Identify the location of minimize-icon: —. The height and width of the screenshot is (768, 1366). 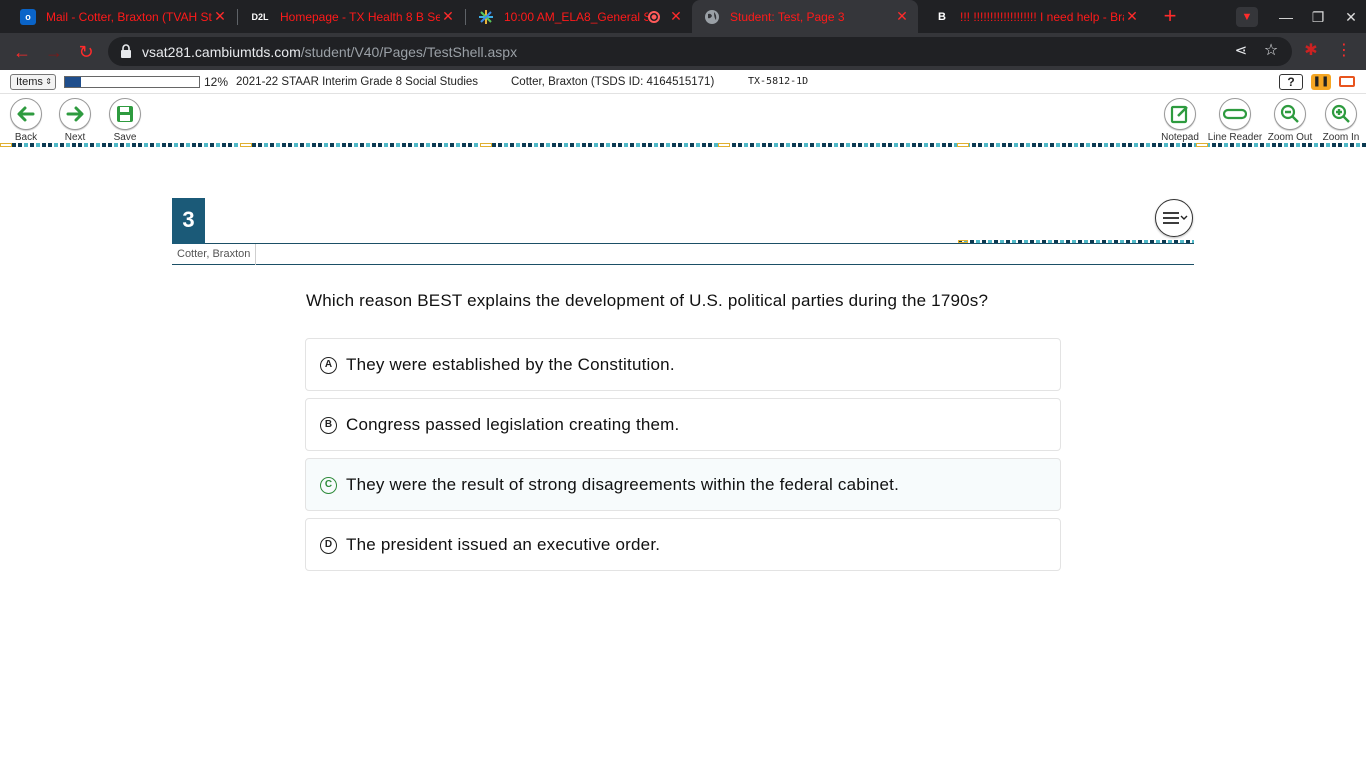
(1286, 17).